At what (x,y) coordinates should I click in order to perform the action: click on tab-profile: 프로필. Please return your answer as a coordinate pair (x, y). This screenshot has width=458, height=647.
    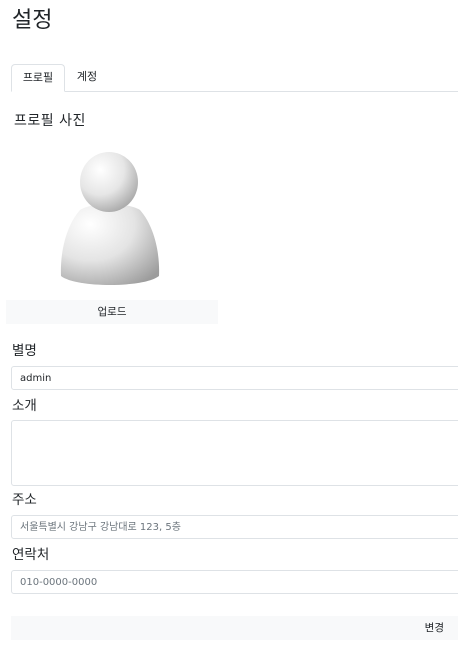
    Looking at the image, I should click on (38, 78).